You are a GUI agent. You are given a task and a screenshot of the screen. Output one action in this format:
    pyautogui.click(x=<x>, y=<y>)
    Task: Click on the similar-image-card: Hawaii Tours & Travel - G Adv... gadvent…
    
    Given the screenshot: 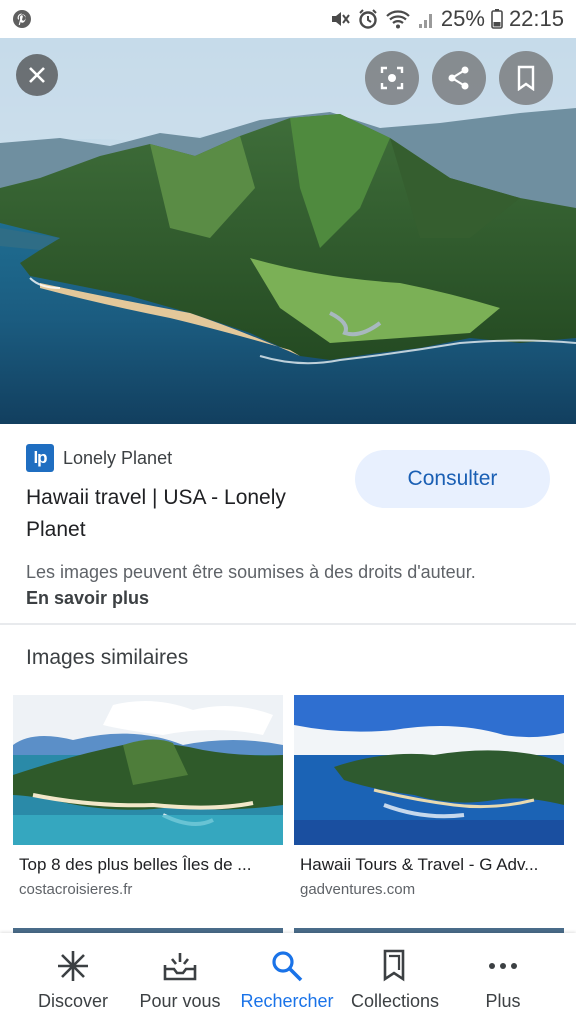 What is the action you would take?
    pyautogui.click(x=429, y=796)
    